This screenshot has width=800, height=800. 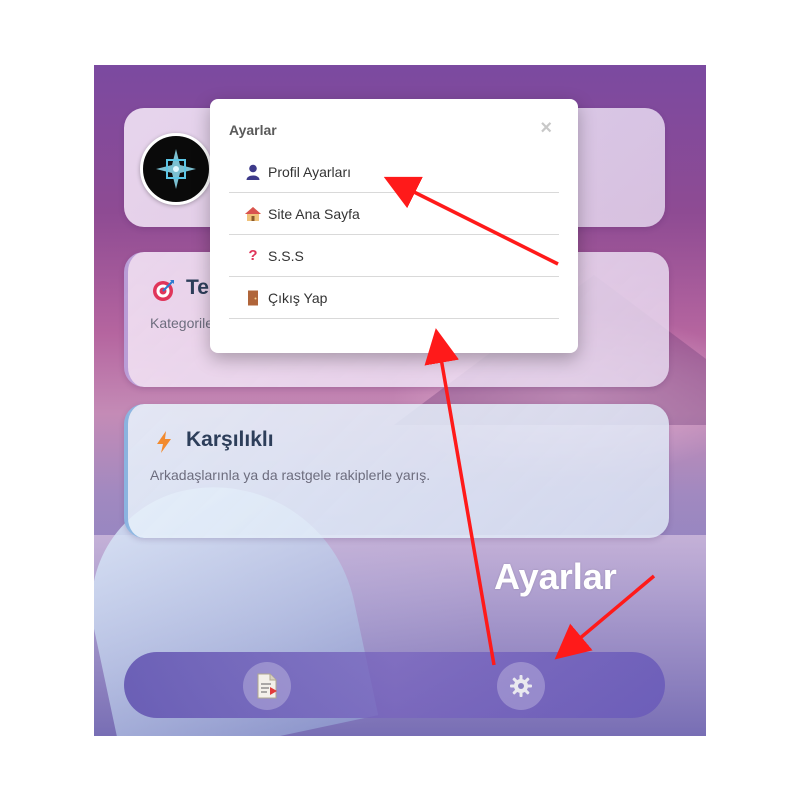 What do you see at coordinates (253, 172) in the screenshot?
I see `person-icon` at bounding box center [253, 172].